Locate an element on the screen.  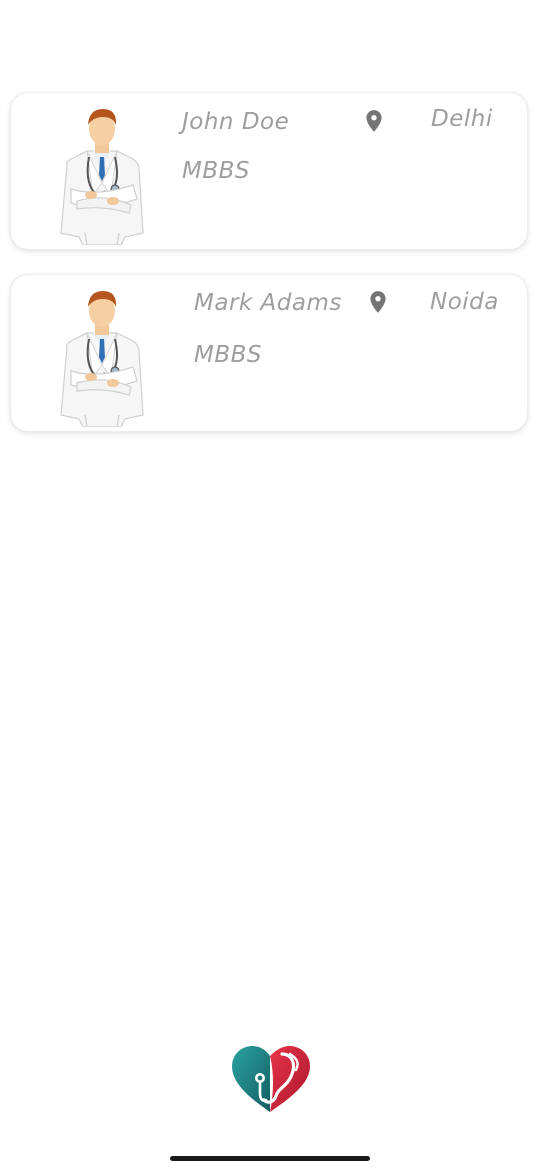
doctor-card: John Doe MBBS Delhi is located at coordinates (269, 171).